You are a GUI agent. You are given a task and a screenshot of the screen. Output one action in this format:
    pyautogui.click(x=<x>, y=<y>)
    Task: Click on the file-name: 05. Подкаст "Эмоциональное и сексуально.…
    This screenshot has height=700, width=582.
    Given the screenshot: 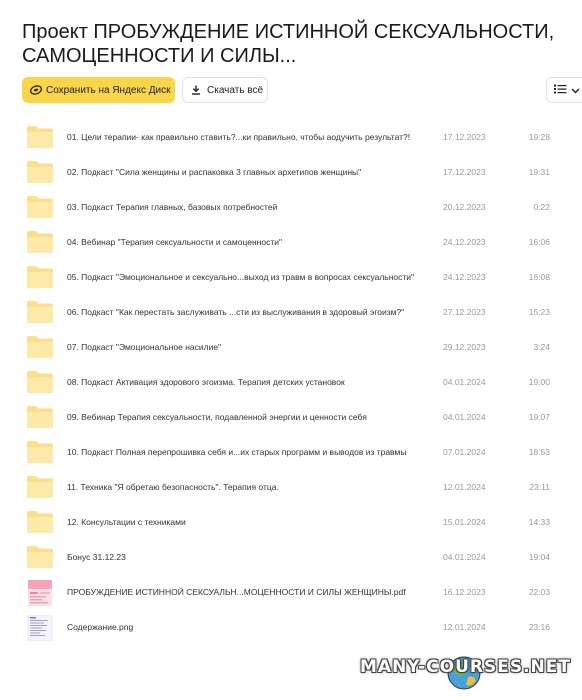 What is the action you would take?
    pyautogui.click(x=241, y=277)
    